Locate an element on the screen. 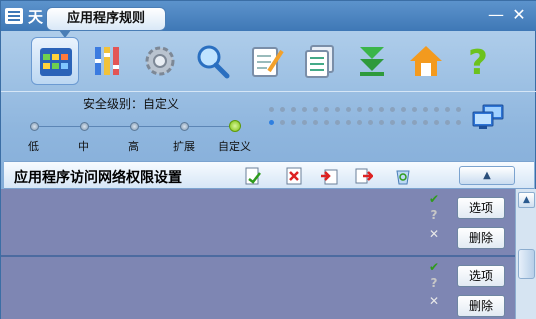  log-button is located at coordinates (320, 61).